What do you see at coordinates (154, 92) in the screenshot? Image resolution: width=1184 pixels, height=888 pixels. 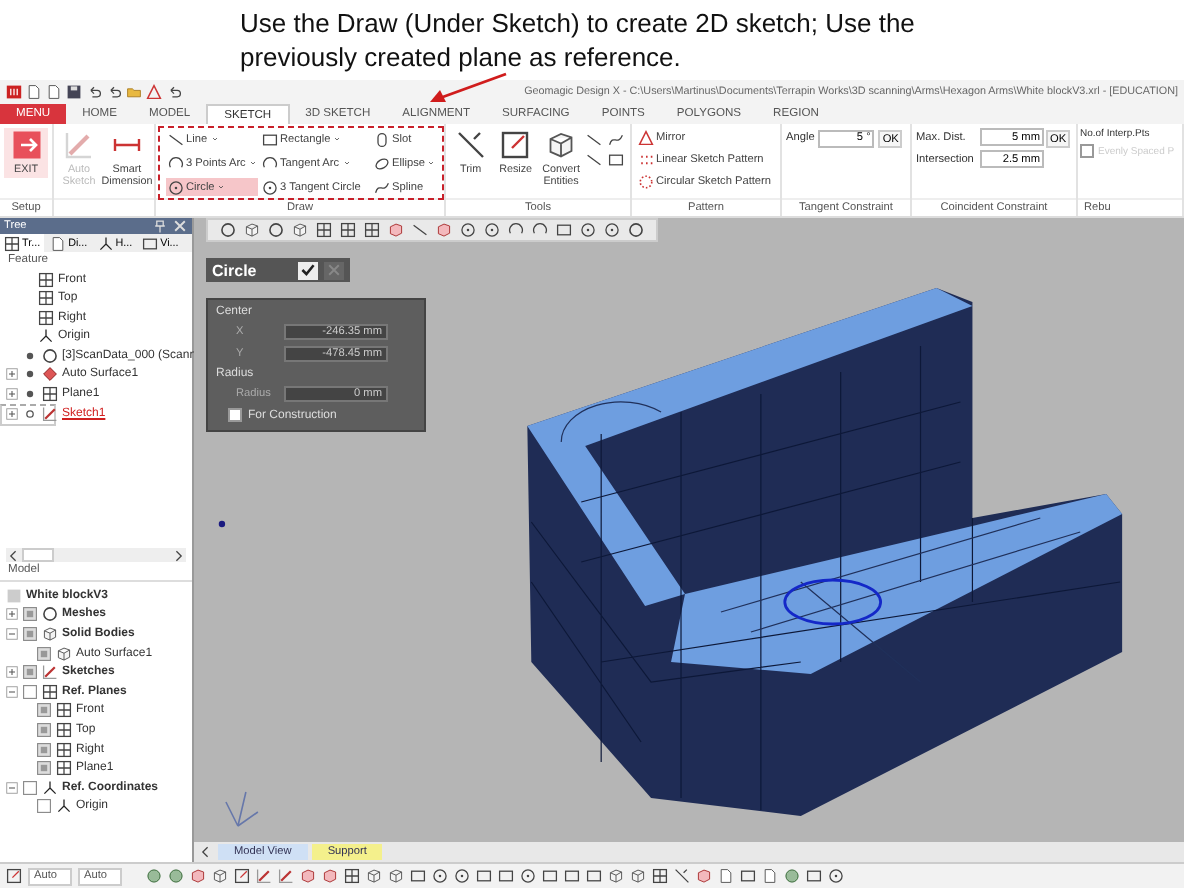 I see `triangle-icon` at bounding box center [154, 92].